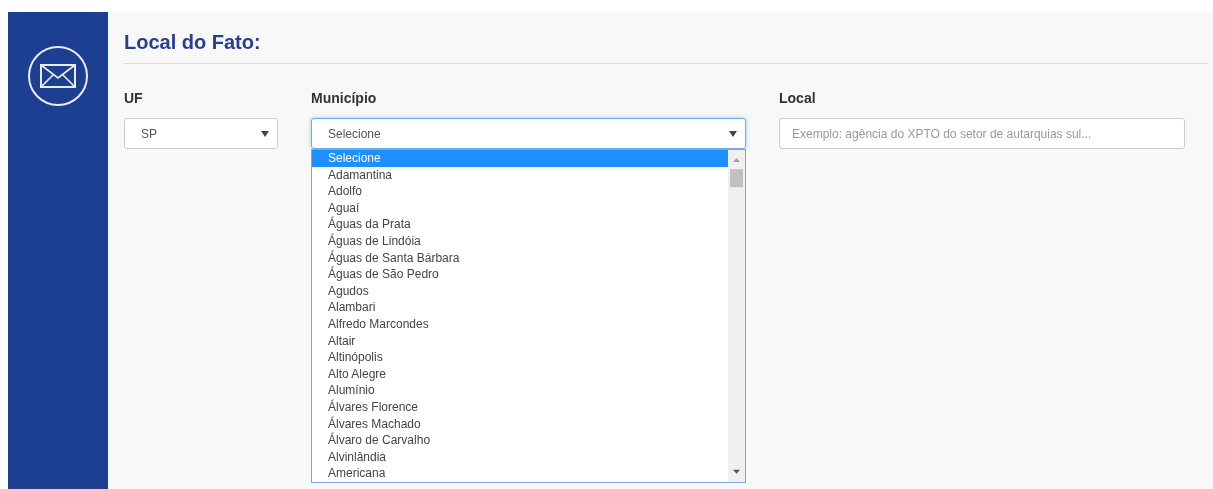 The height and width of the screenshot is (489, 1213). I want to click on dropdown-option: Alumínio, so click(520, 390).